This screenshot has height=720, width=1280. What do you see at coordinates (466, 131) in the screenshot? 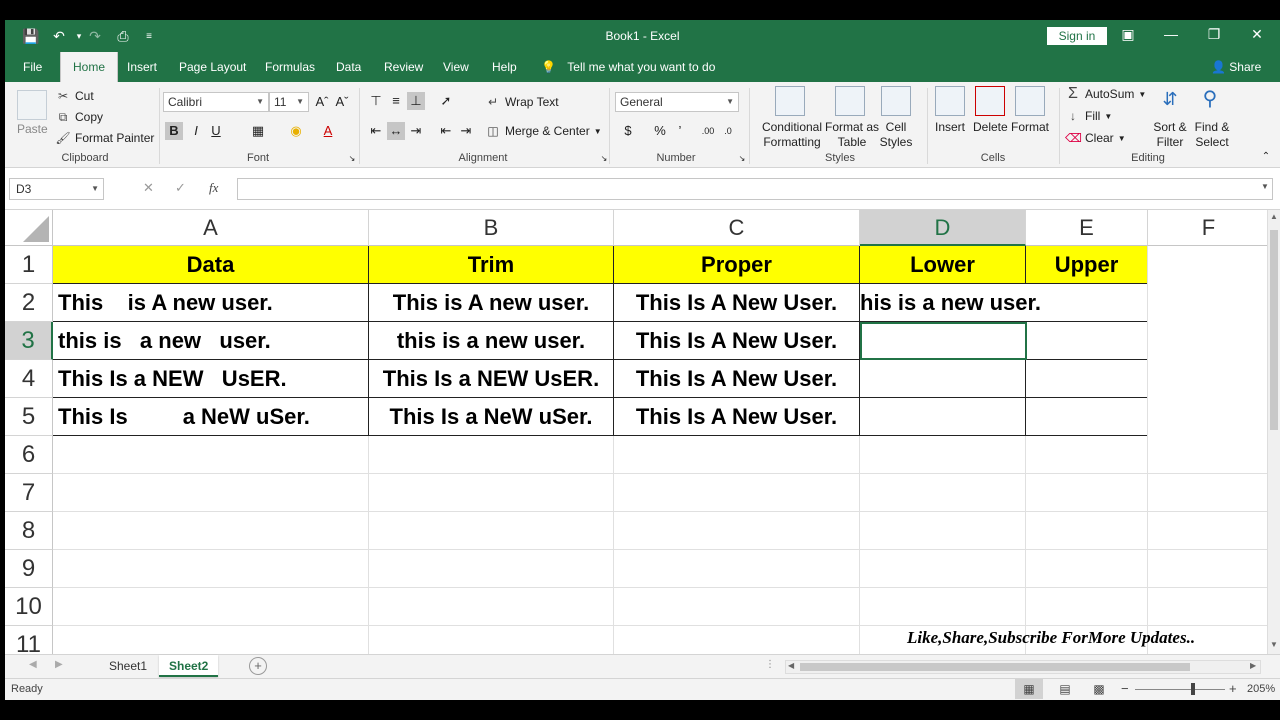
I see `increase-indent-icon: ⇥` at bounding box center [466, 131].